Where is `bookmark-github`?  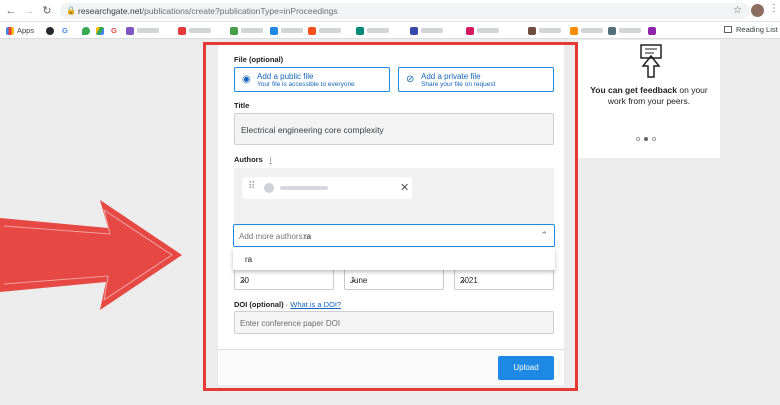
bookmark-github is located at coordinates (51, 30).